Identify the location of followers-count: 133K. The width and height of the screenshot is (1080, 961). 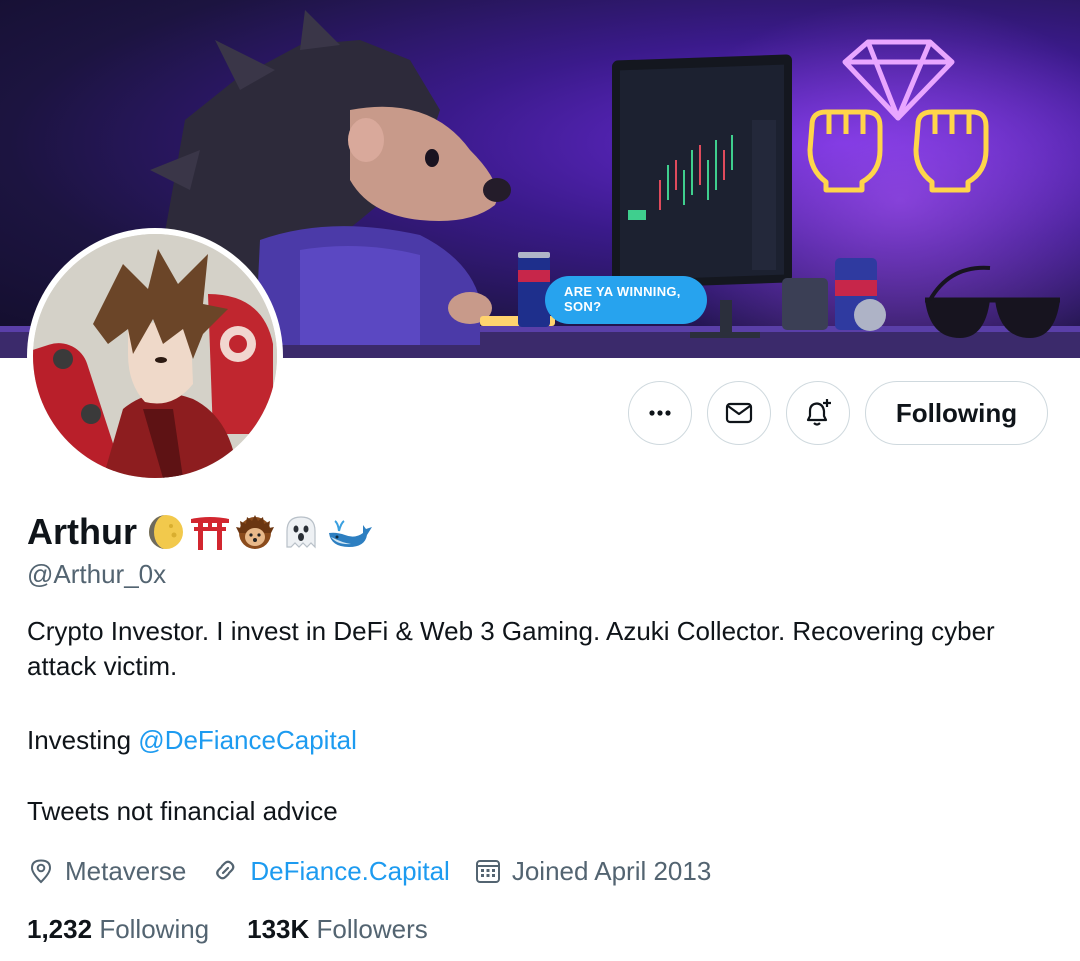
(278, 928).